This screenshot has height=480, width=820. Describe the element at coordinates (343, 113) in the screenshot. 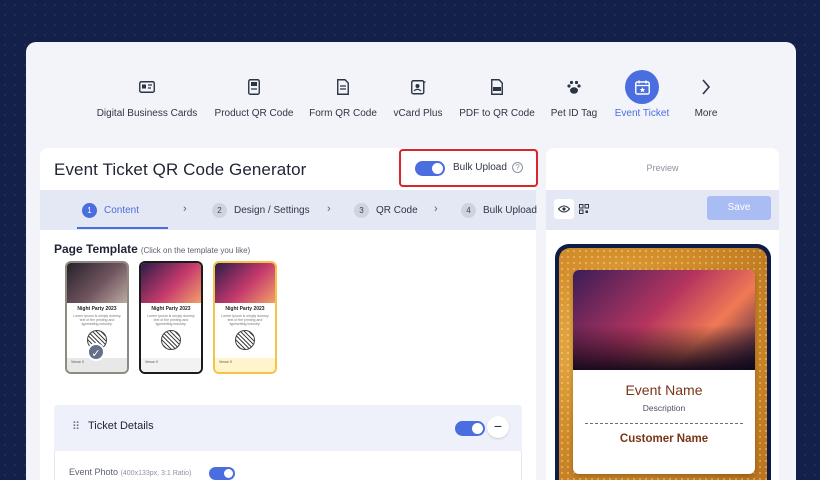

I see `nav-label: Form QR Code` at that location.